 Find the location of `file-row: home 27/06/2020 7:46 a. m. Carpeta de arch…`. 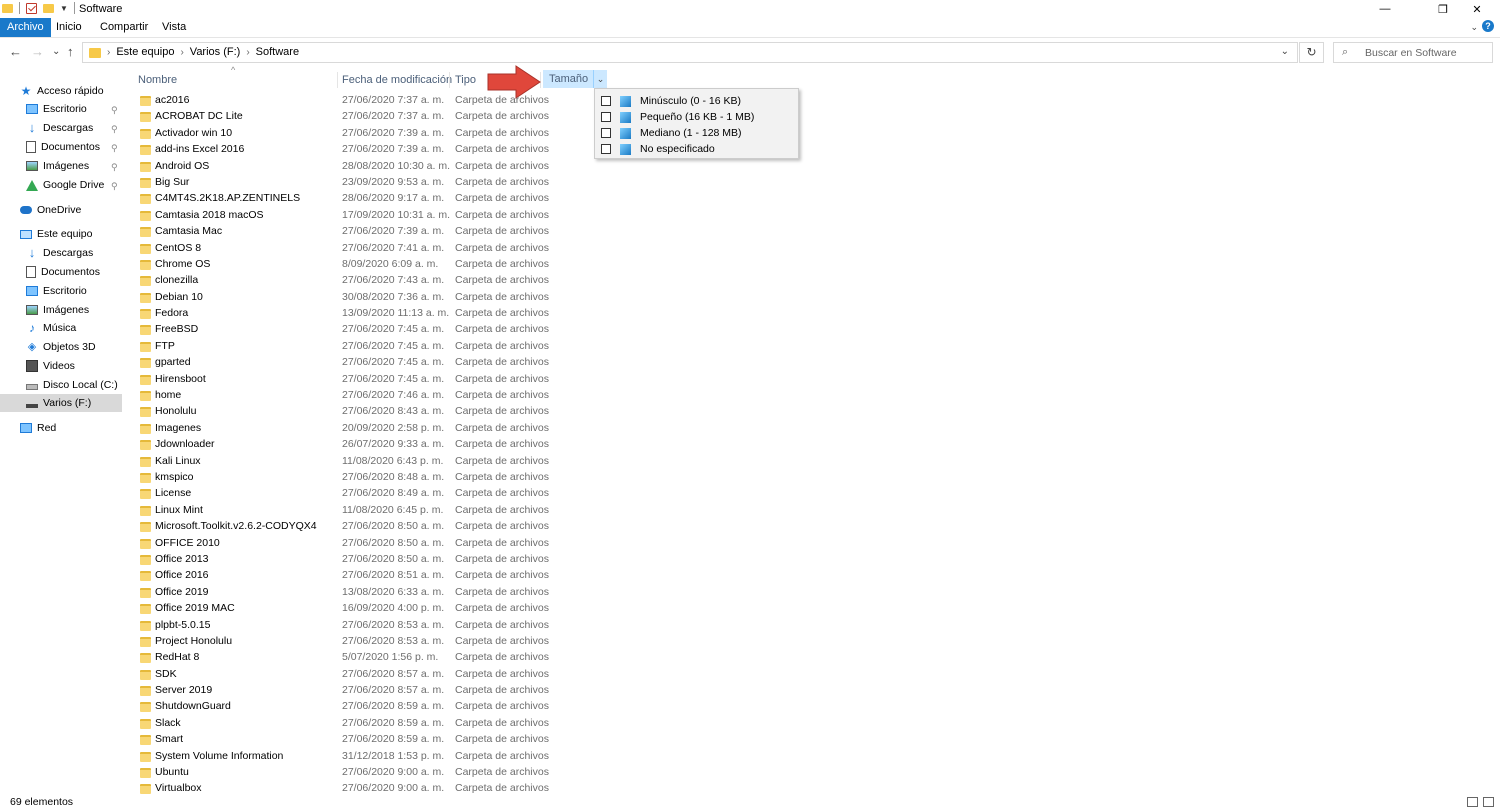

file-row: home 27/06/2020 7:46 a. m. Carpeta de arch… is located at coordinates (814, 396).